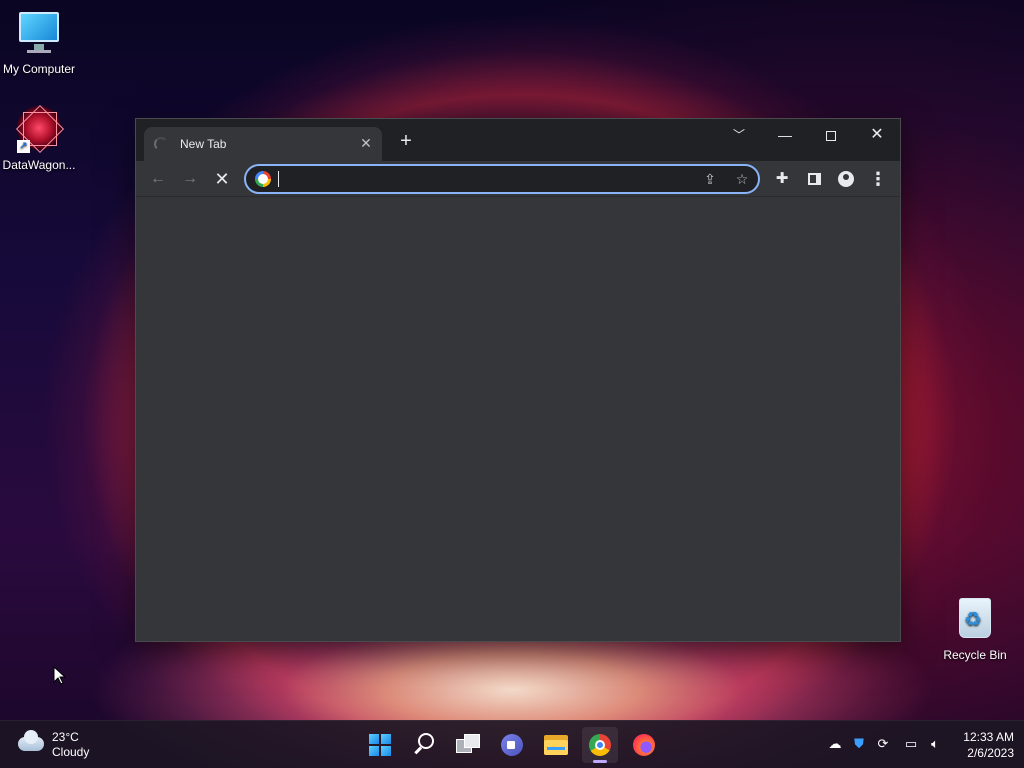  Describe the element at coordinates (23, 146) in the screenshot. I see `shortcut-arrow-icon: ↗` at that location.